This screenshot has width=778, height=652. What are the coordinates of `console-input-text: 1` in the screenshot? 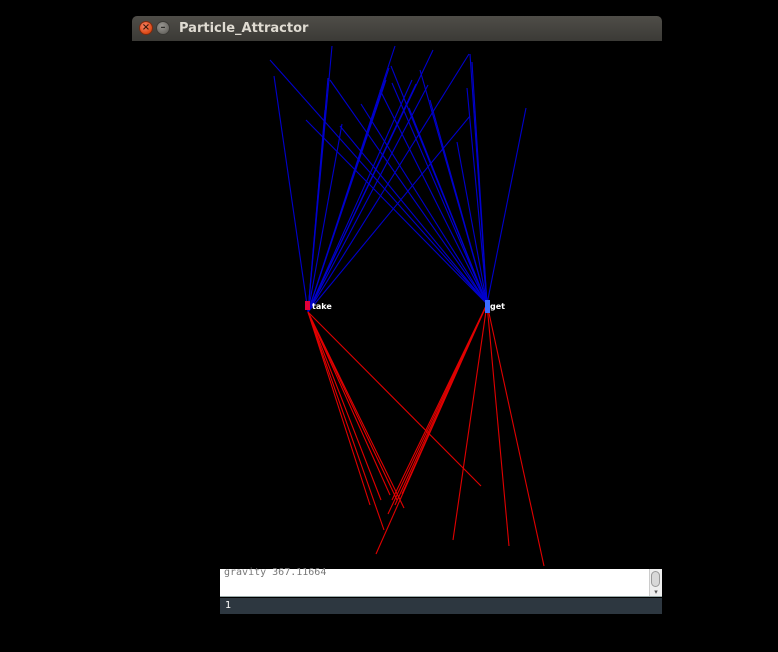 It's located at (228, 605).